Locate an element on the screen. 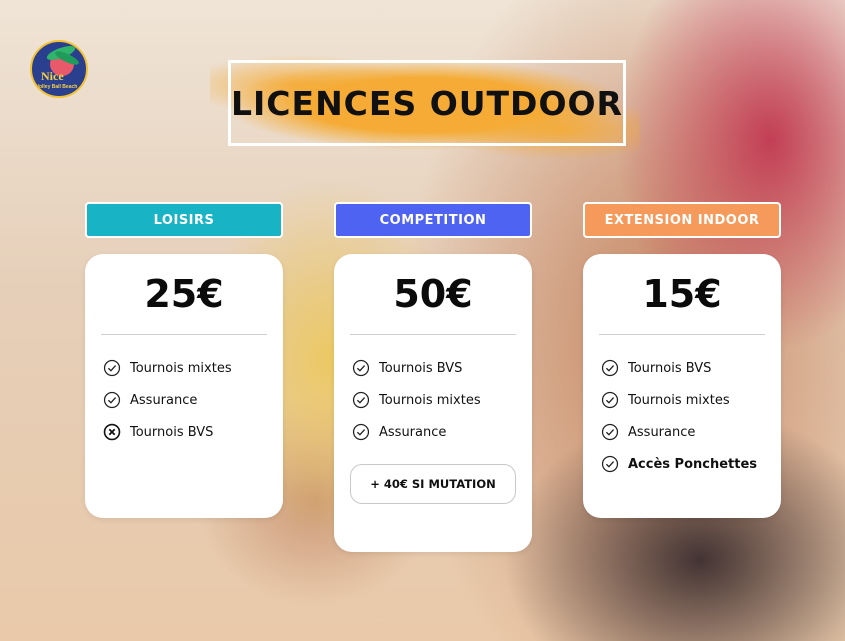  logo-text: Nice is located at coordinates (52, 76).